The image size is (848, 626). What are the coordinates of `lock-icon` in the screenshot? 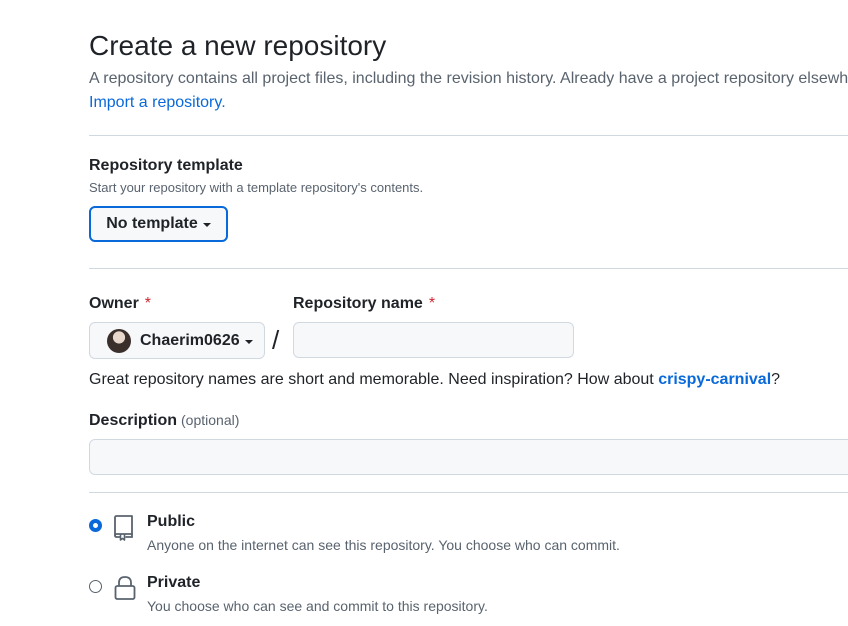 It's located at (125, 588).